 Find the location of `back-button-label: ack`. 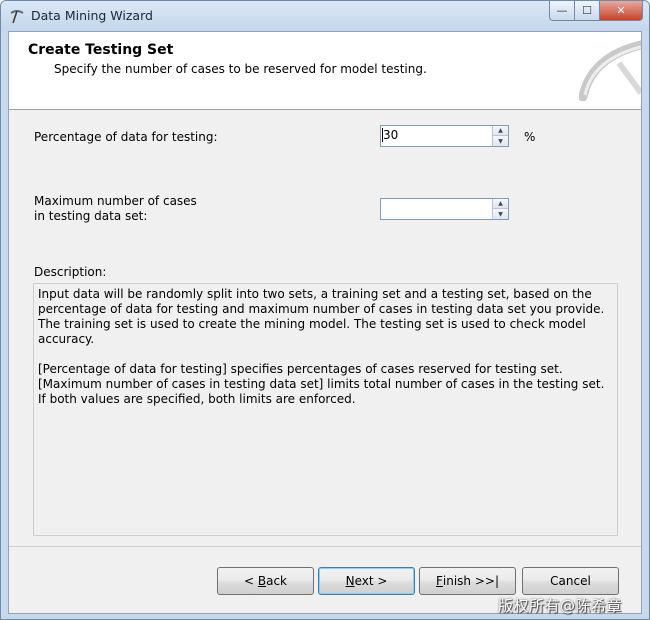

back-button-label: ack is located at coordinates (276, 581).